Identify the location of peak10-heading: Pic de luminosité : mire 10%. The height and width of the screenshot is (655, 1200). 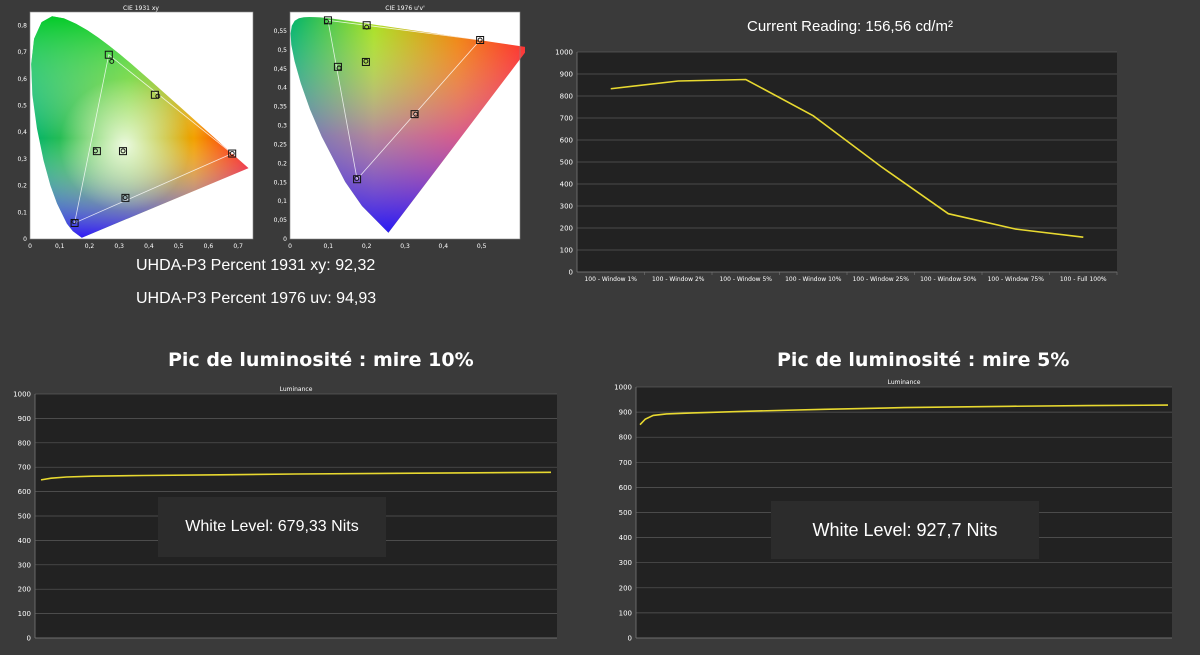
(321, 360).